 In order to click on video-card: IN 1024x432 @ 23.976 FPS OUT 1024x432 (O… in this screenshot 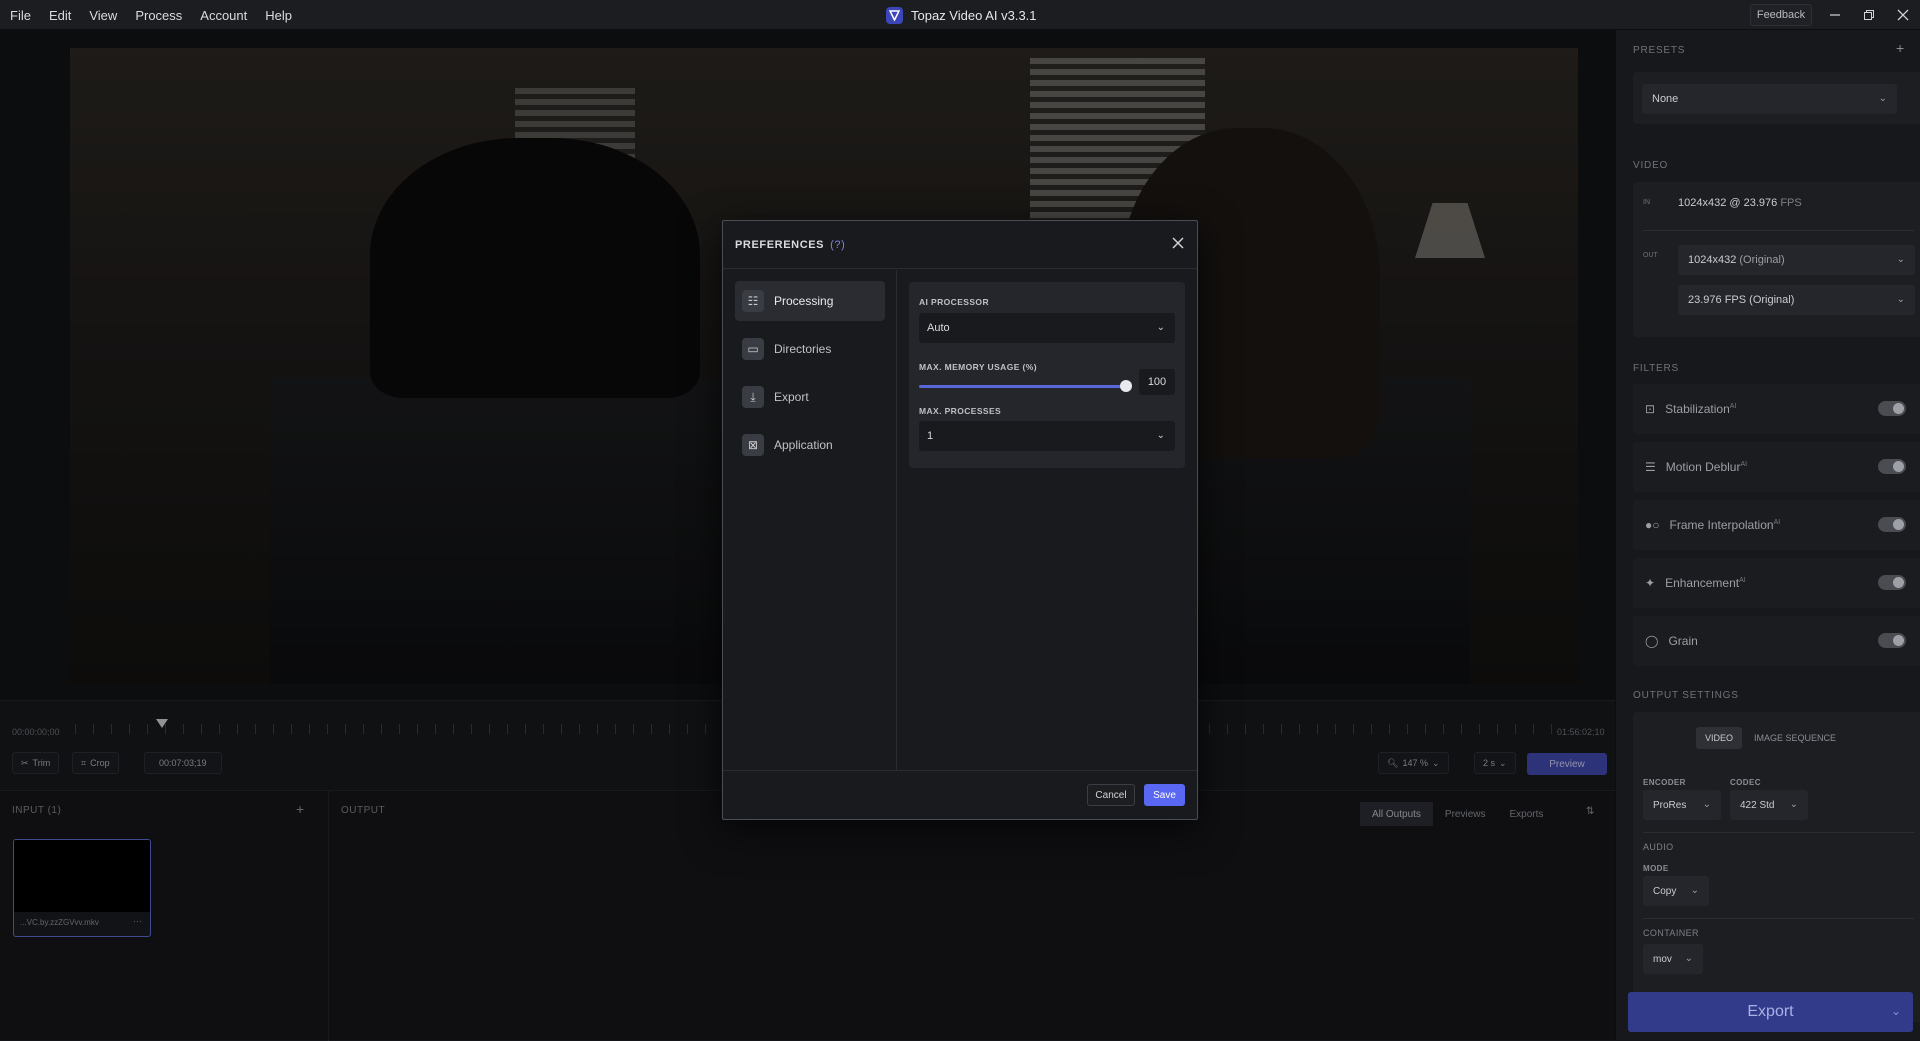, I will do `click(1776, 259)`.